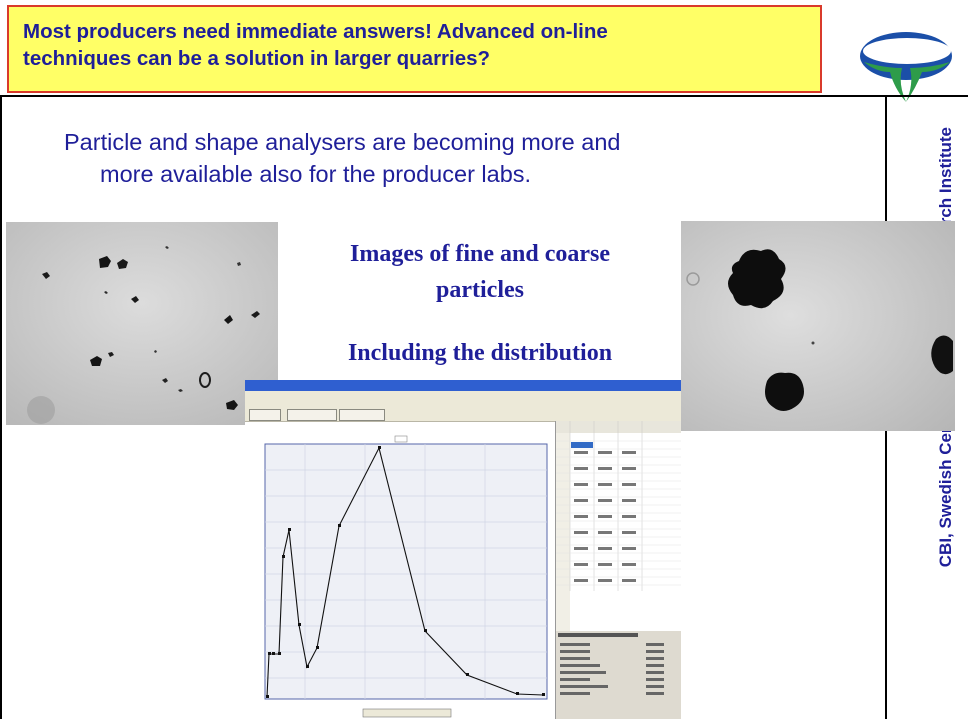 Image resolution: width=968 pixels, height=719 pixels. What do you see at coordinates (1, 407) in the screenshot?
I see `frame-left-line` at bounding box center [1, 407].